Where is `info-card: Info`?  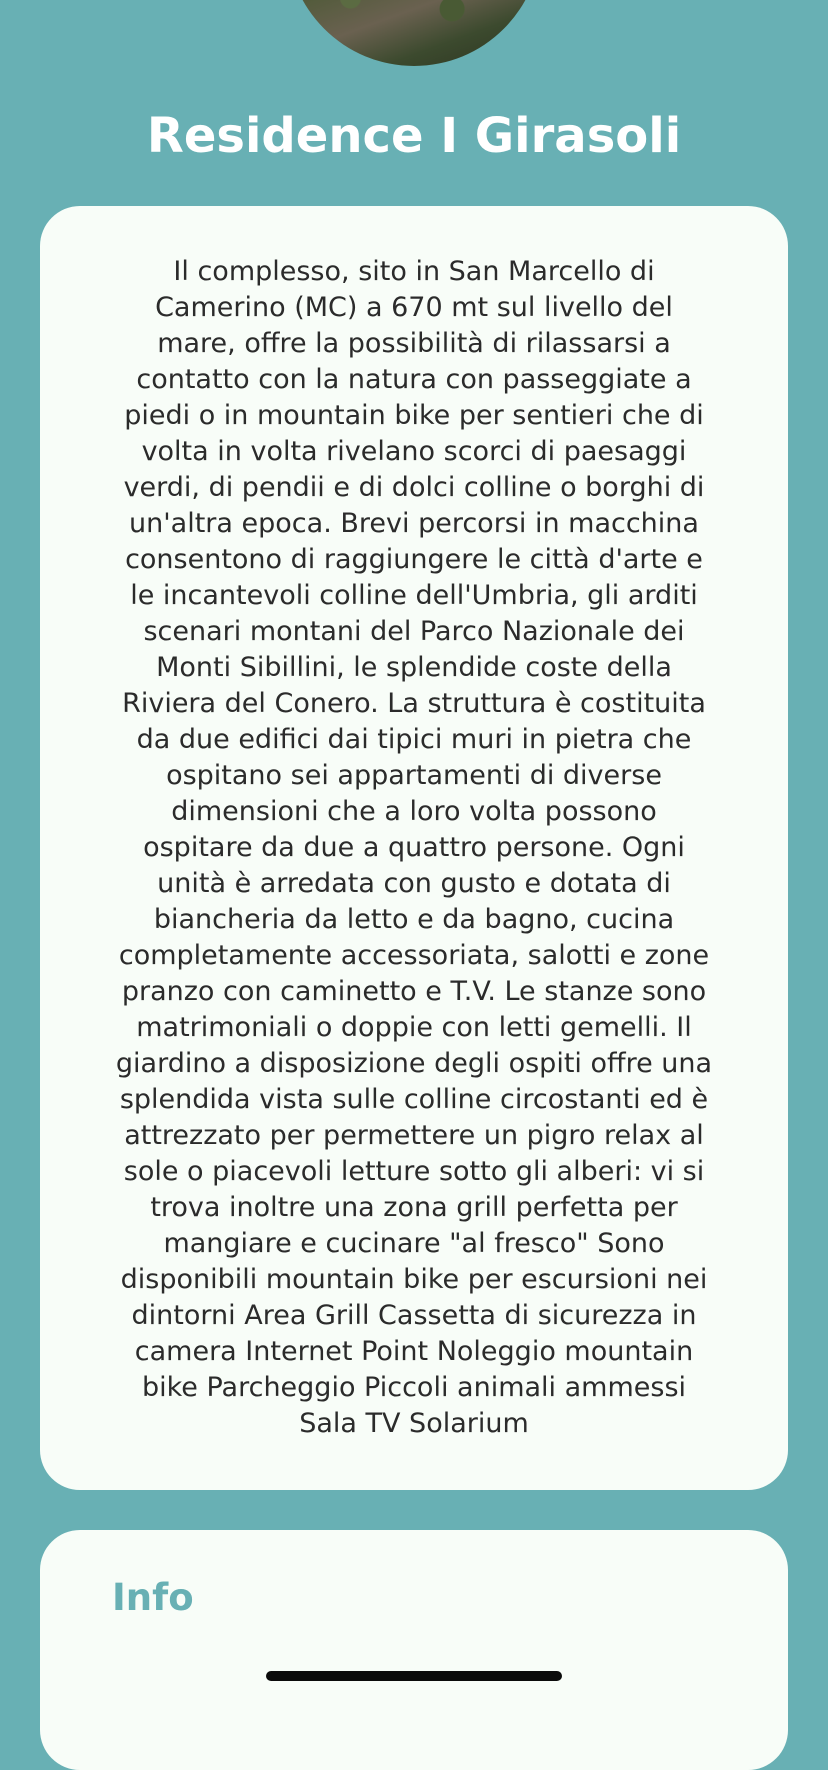 info-card: Info is located at coordinates (414, 1650).